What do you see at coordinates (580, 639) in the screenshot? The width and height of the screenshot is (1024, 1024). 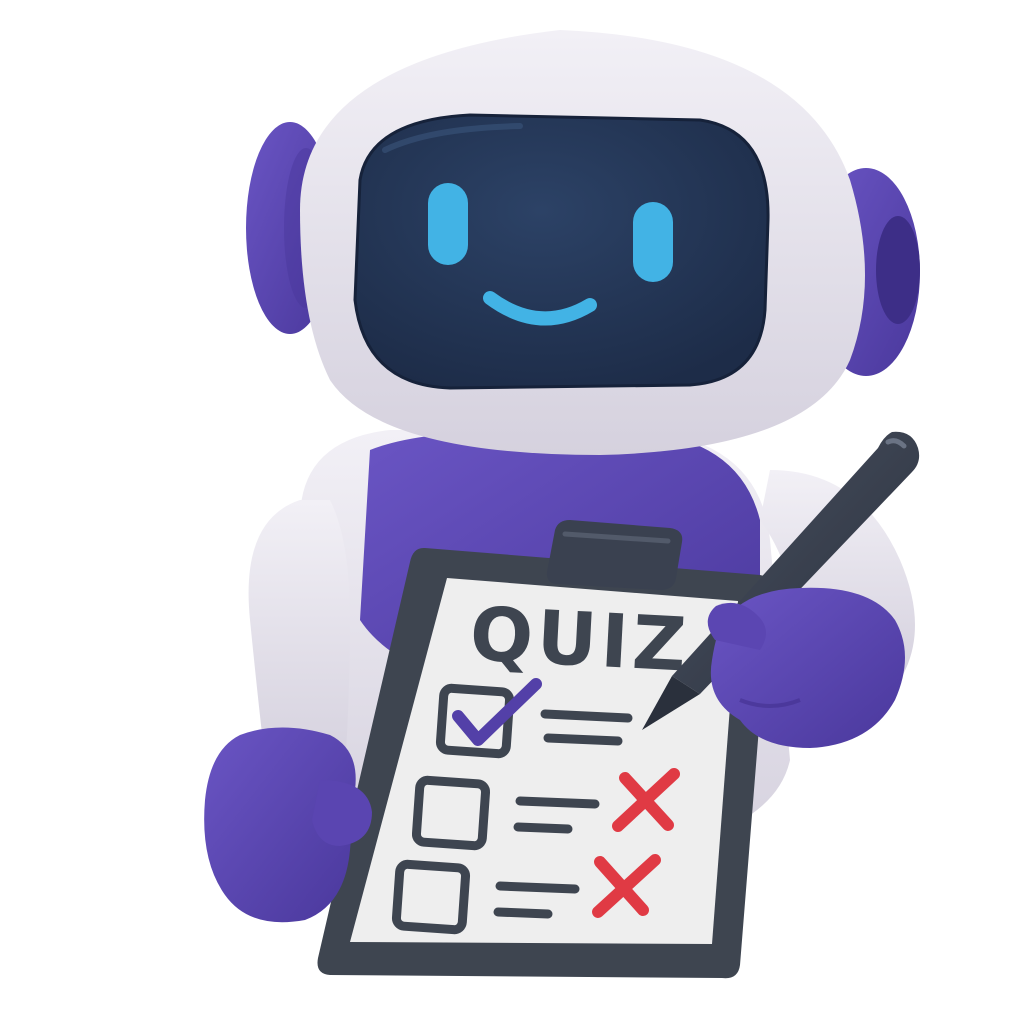 I see `quiz-title: QUIZ` at bounding box center [580, 639].